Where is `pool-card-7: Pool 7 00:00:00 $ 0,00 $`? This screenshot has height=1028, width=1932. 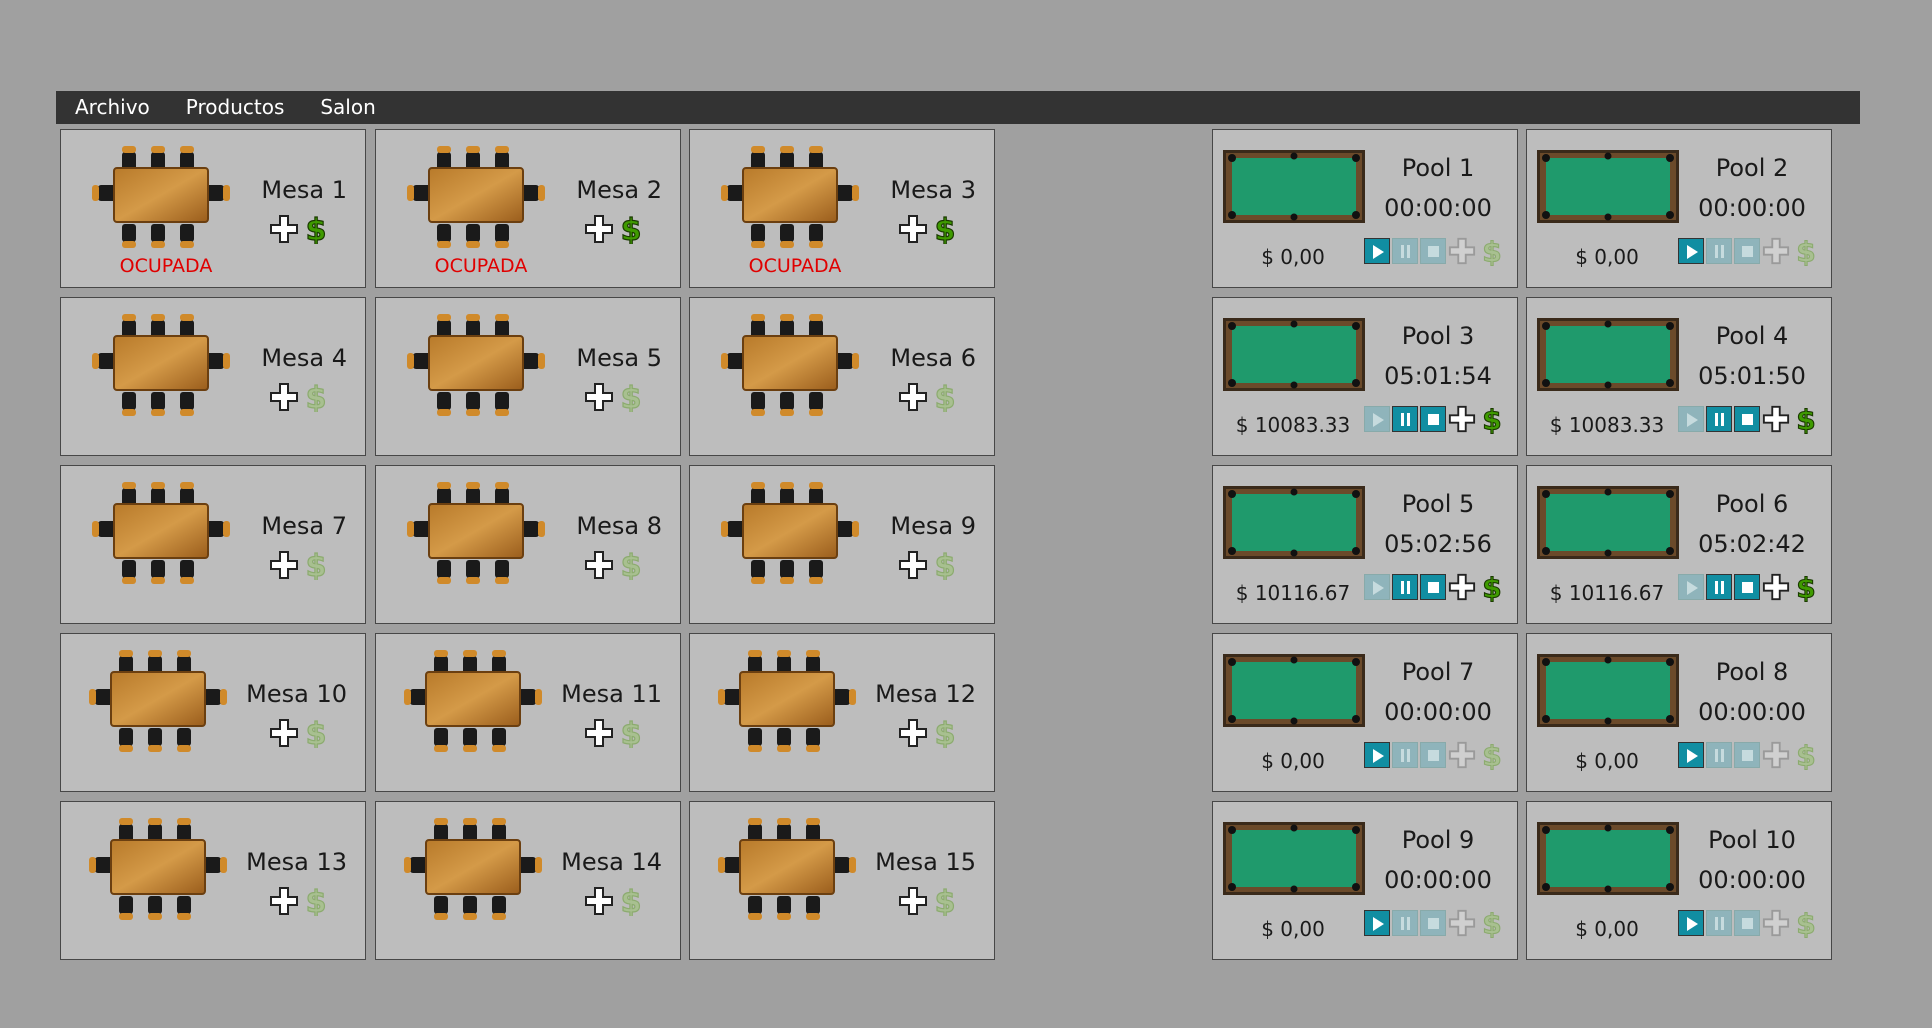 pool-card-7: Pool 7 00:00:00 $ 0,00 $ is located at coordinates (1365, 712).